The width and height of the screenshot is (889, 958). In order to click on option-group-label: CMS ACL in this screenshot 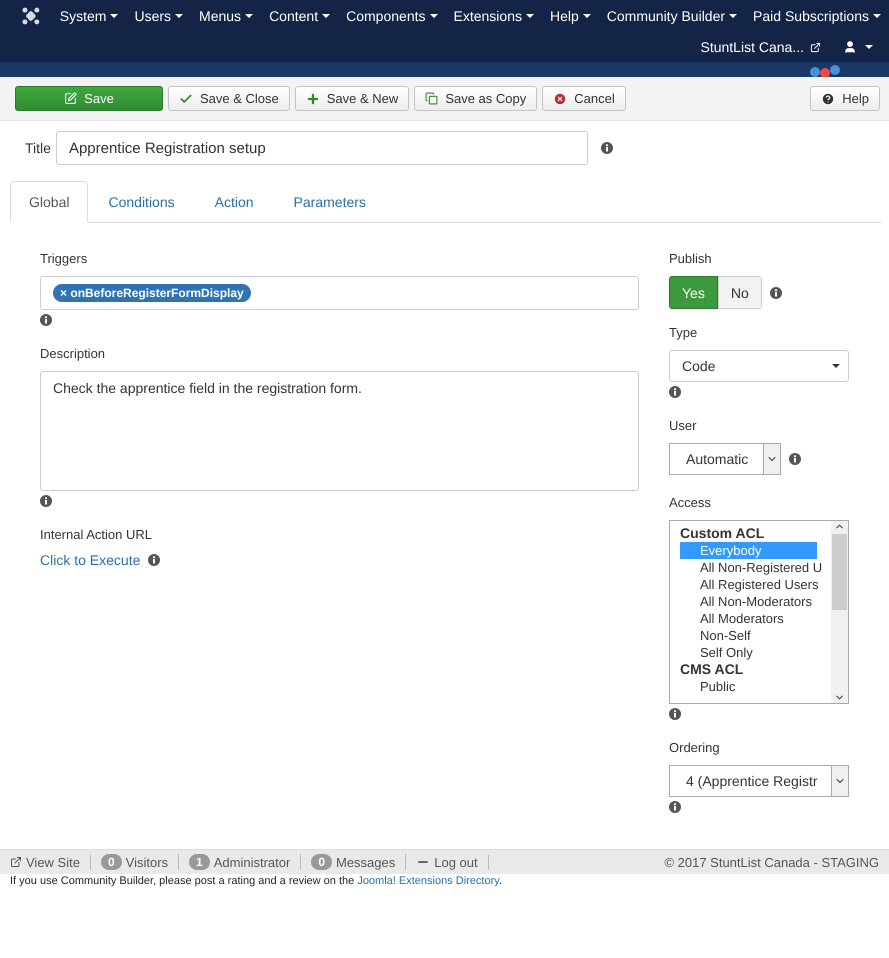, I will do `click(712, 669)`.